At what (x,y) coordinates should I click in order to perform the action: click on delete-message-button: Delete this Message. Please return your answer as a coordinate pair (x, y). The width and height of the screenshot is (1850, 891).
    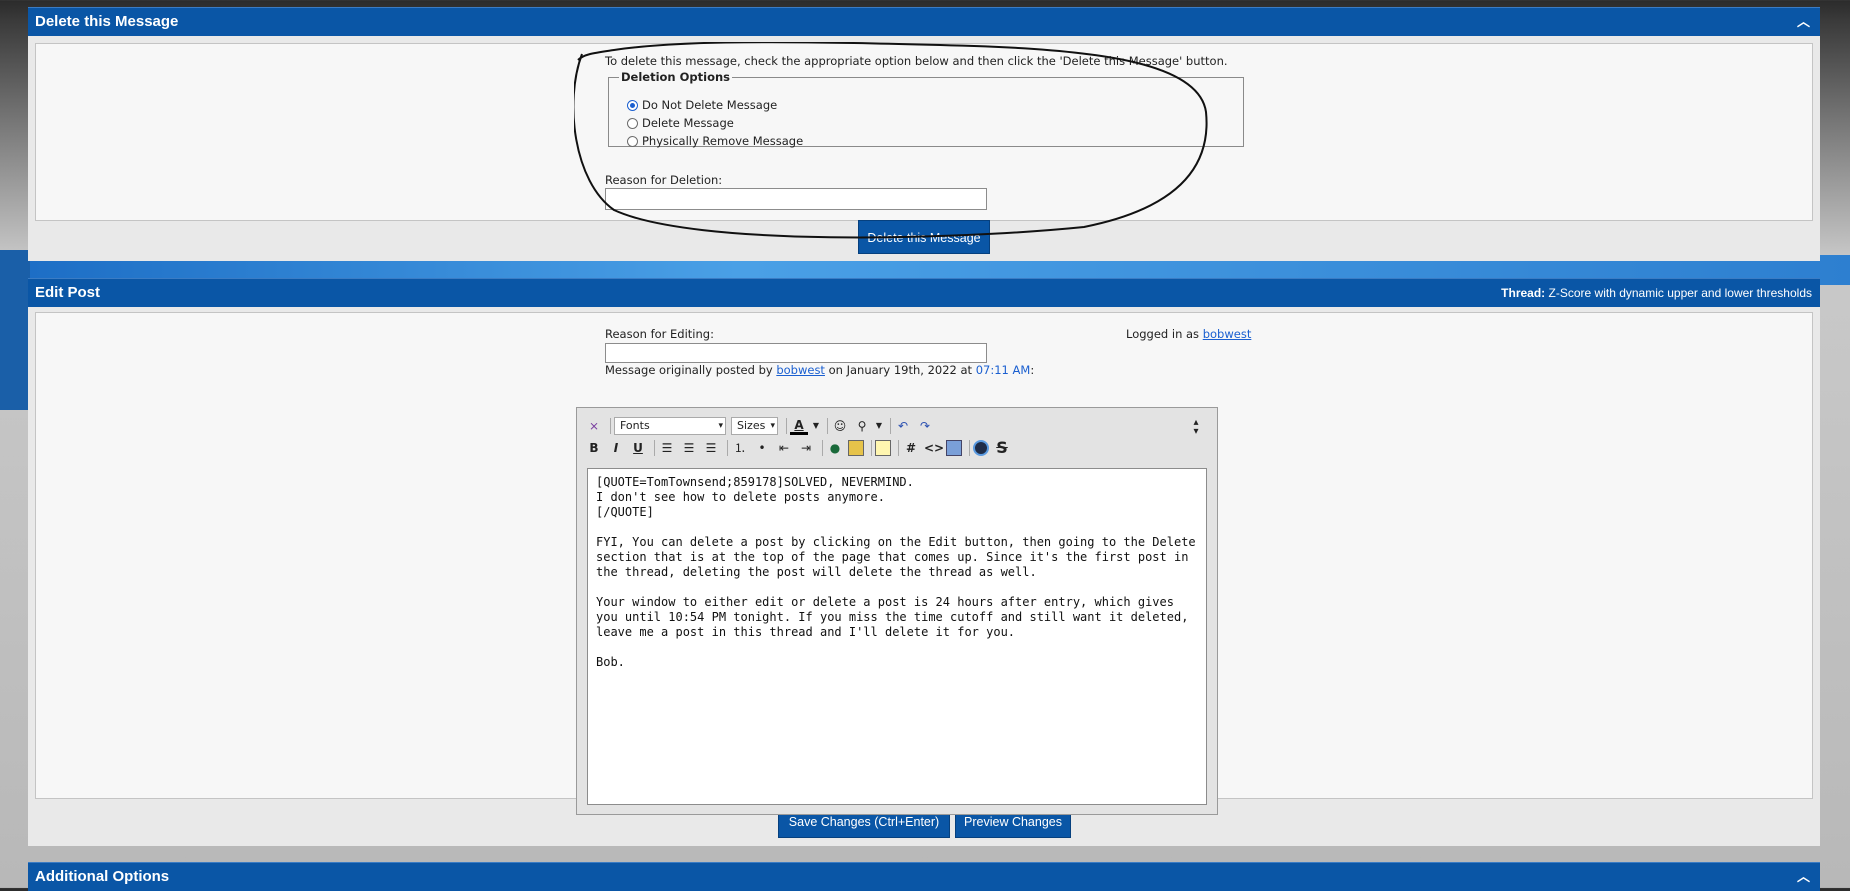
    Looking at the image, I should click on (924, 237).